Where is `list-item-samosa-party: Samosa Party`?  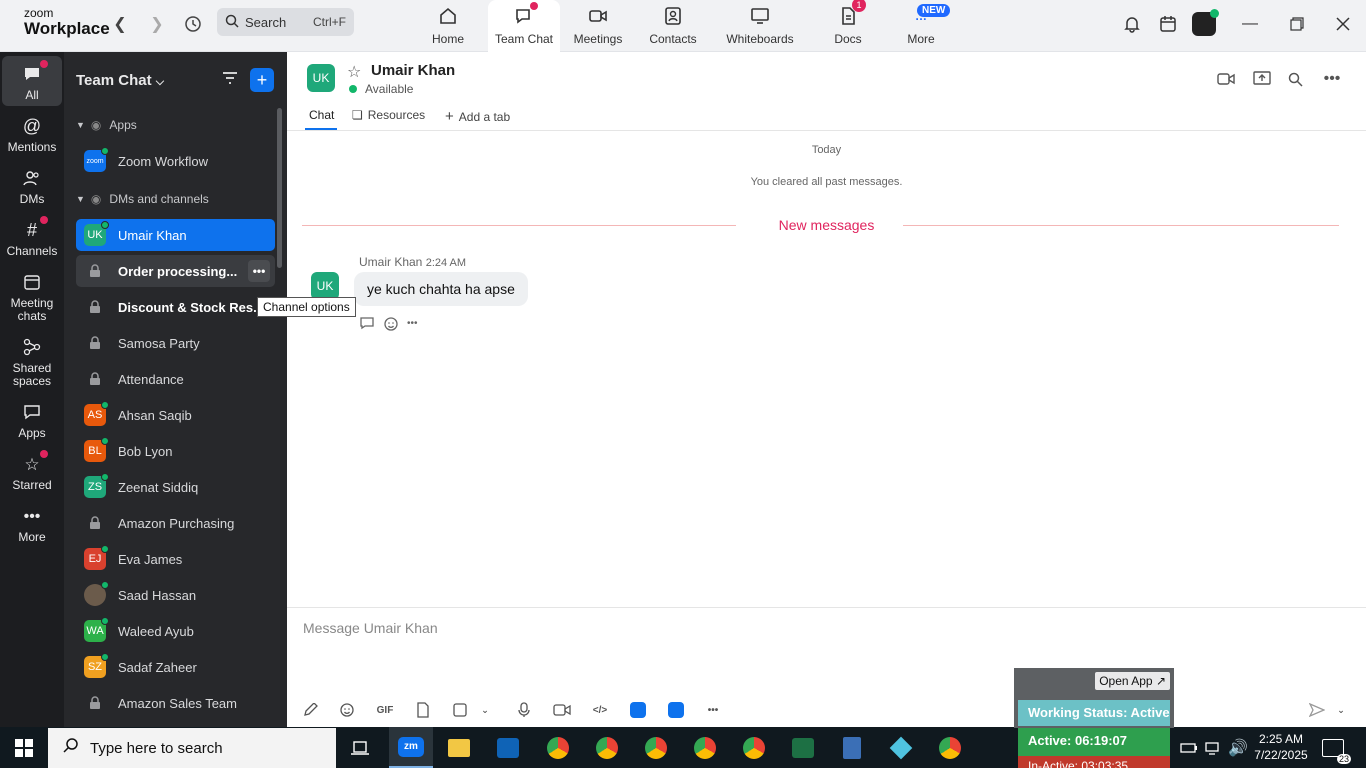
list-item-samosa-party: Samosa Party is located at coordinates (175, 343).